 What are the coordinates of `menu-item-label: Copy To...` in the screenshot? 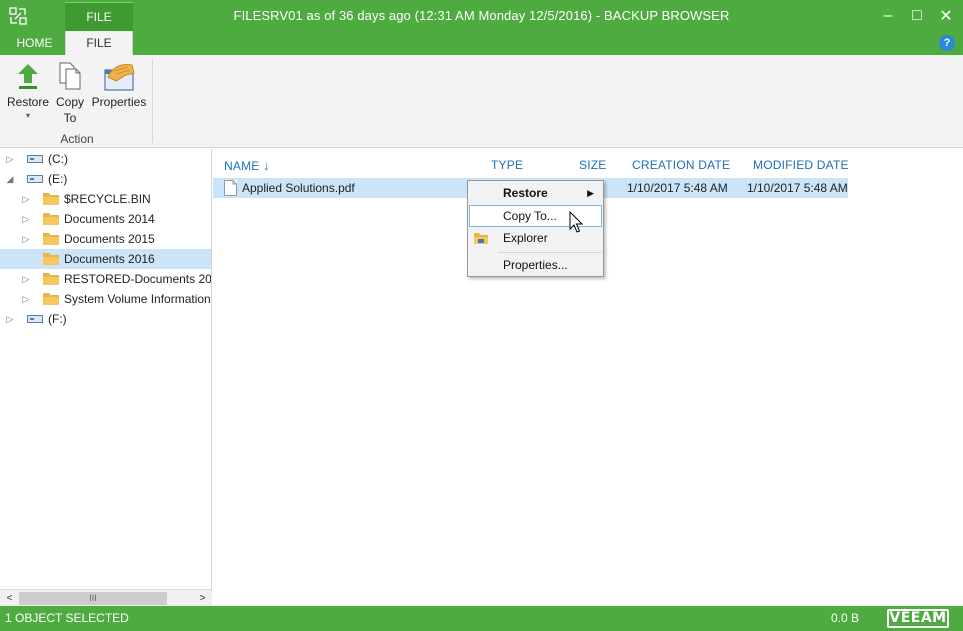 It's located at (530, 216).